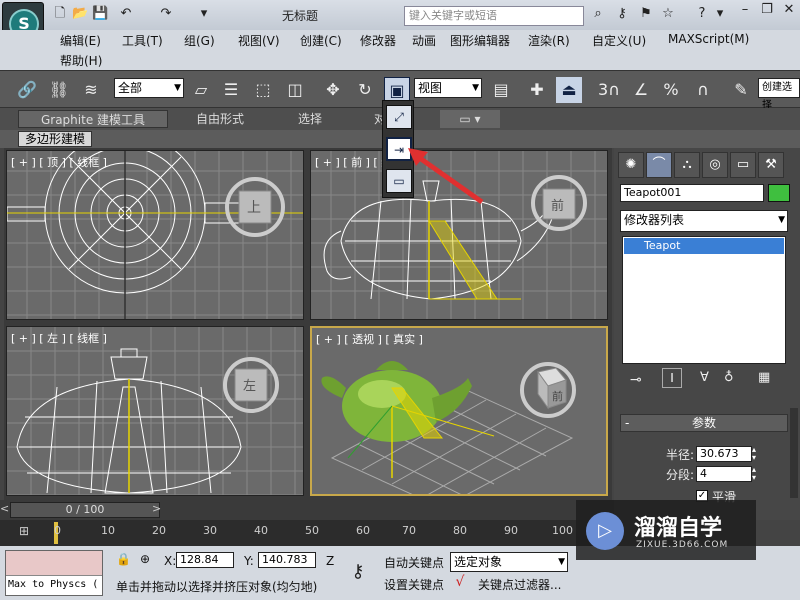  What do you see at coordinates (741, 90) in the screenshot?
I see `edit-named-selection-icon: ✎` at bounding box center [741, 90].